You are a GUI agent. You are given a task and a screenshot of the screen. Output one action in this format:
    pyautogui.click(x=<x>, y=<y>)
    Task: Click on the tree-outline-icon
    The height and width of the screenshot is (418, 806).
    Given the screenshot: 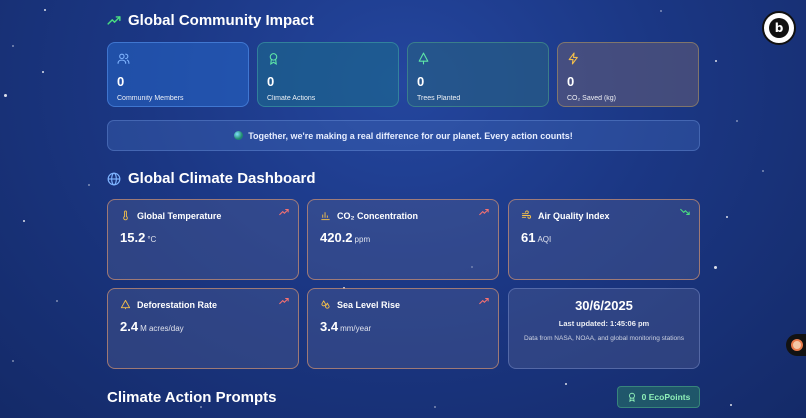 What is the action you would take?
    pyautogui.click(x=125, y=304)
    